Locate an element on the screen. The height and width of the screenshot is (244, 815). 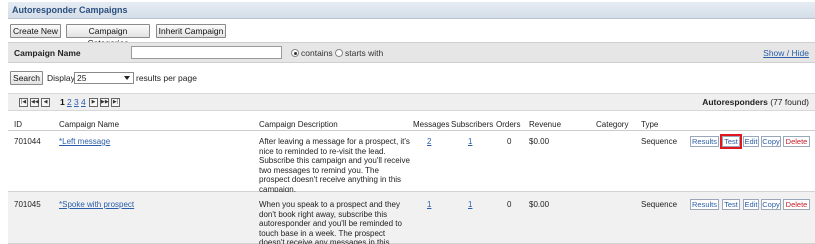
column-header-revenue: Revenue is located at coordinates (545, 124).